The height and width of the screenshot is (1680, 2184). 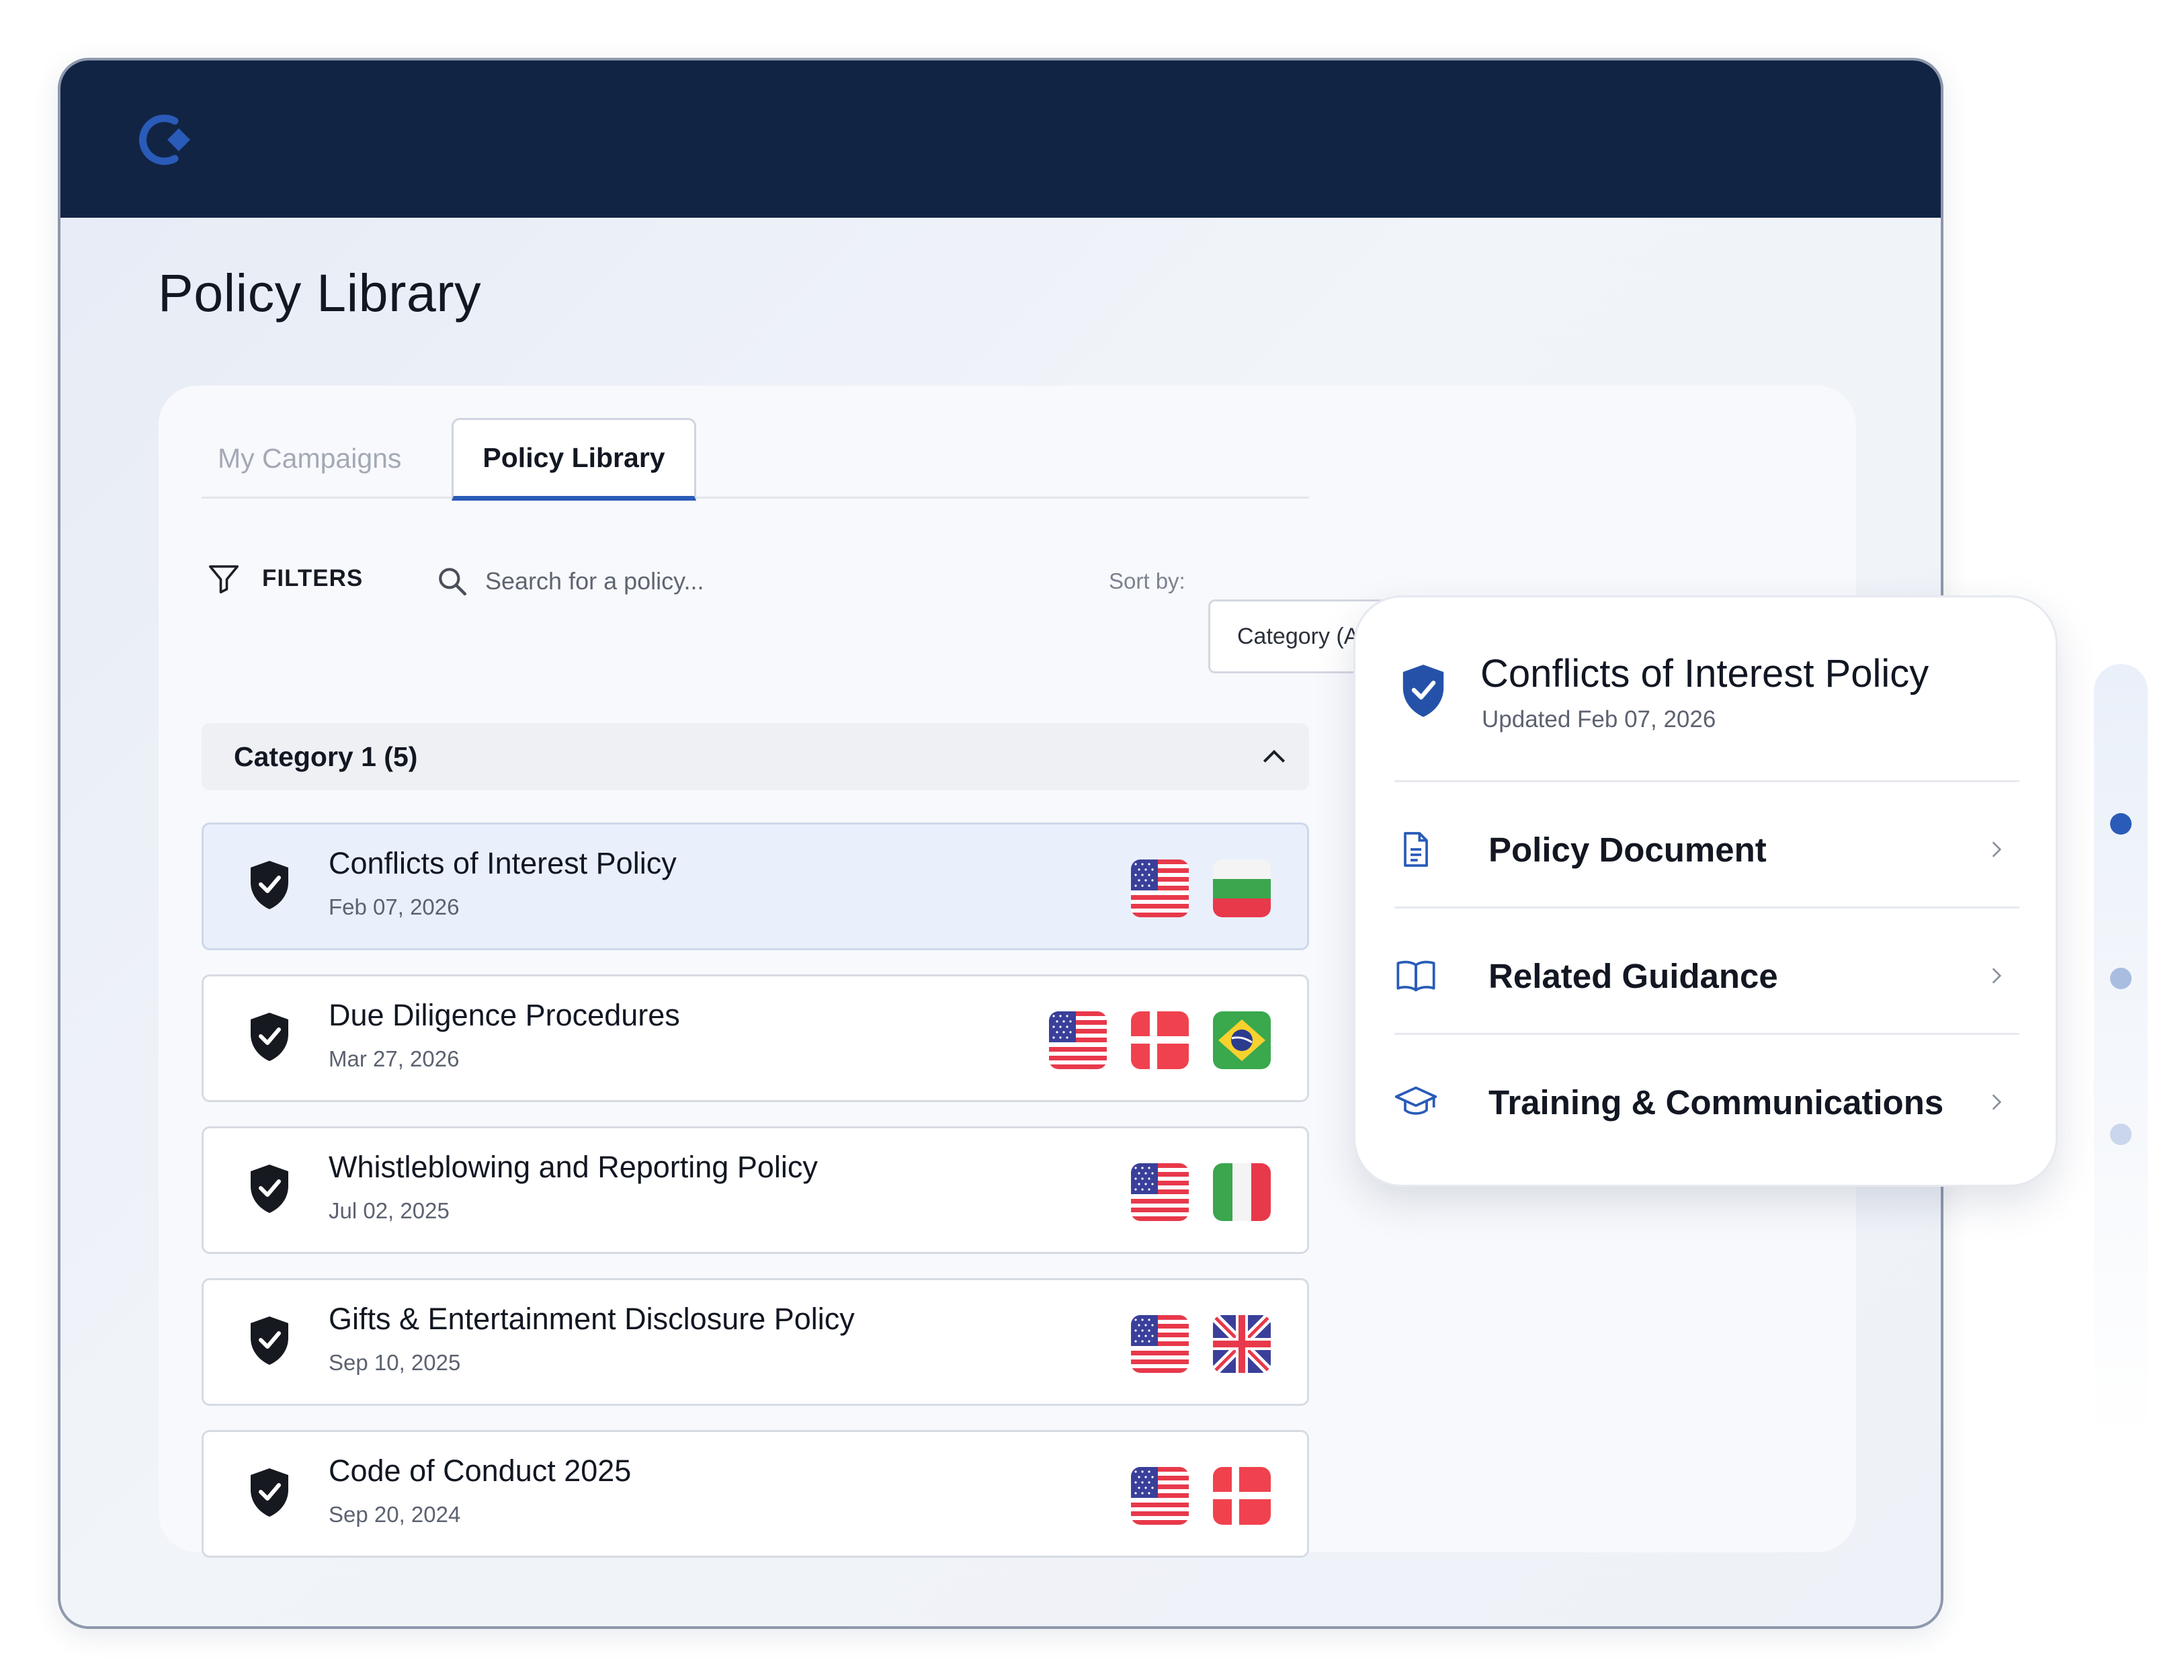 I want to click on related-guidance-label: Related Guidance, so click(x=1633, y=976).